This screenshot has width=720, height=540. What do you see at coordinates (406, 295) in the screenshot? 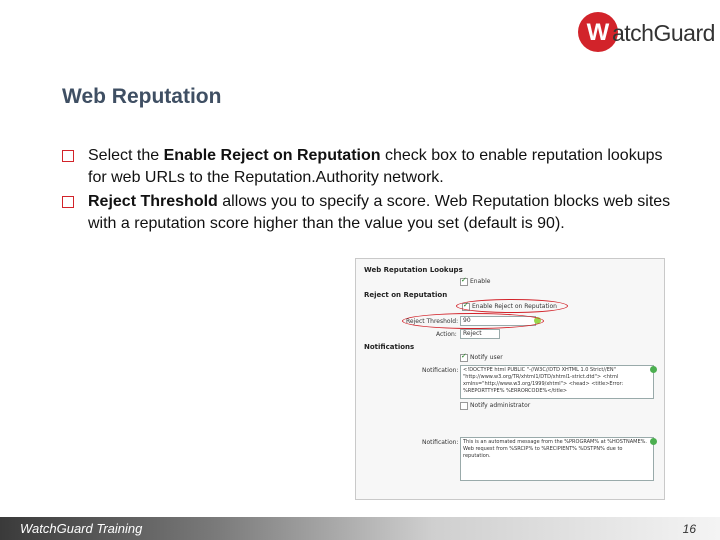
I see `section-reject-heading: Reject on Reputation` at bounding box center [406, 295].